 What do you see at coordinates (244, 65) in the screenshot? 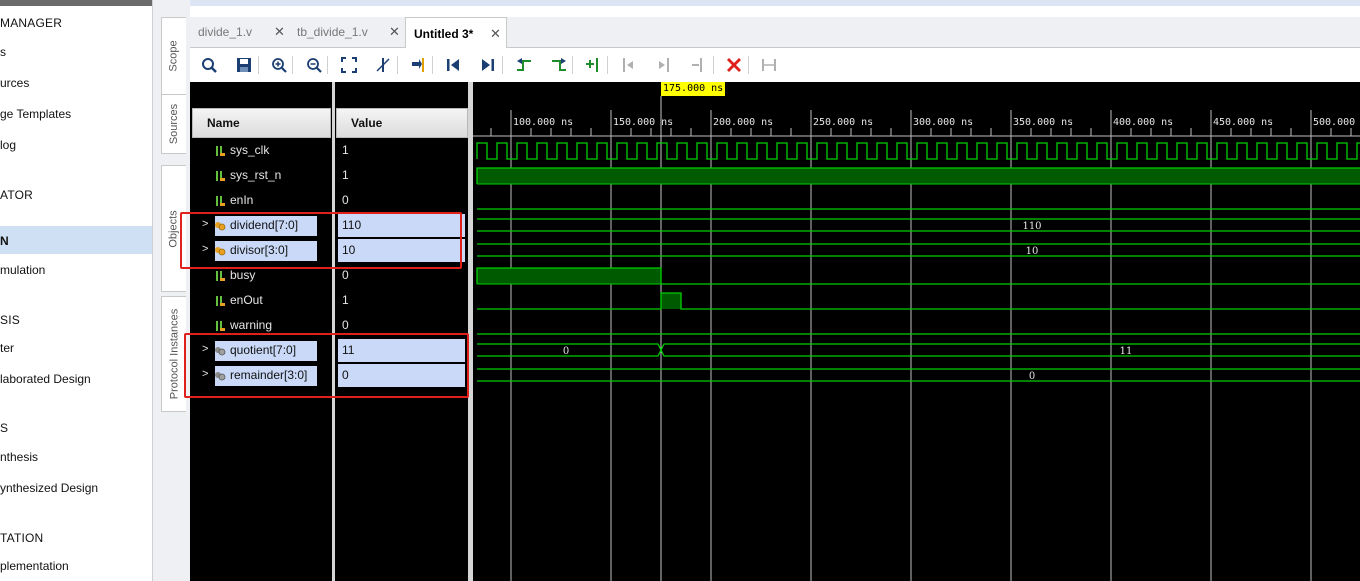
I see `save-icon` at bounding box center [244, 65].